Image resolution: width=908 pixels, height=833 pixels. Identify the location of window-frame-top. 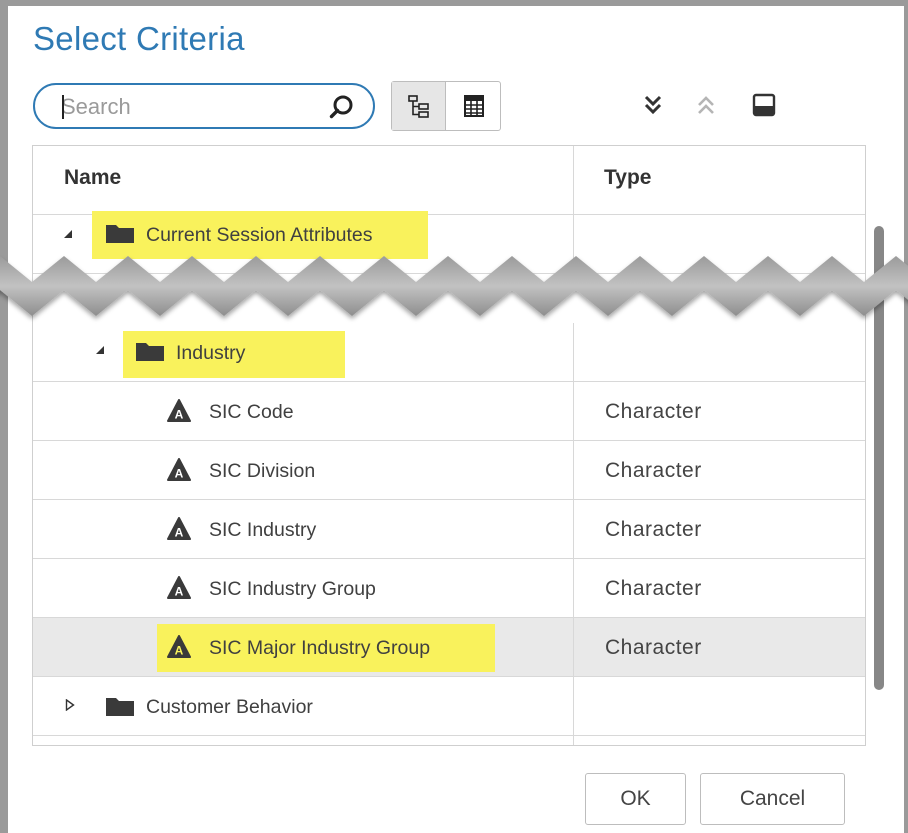
(454, 3).